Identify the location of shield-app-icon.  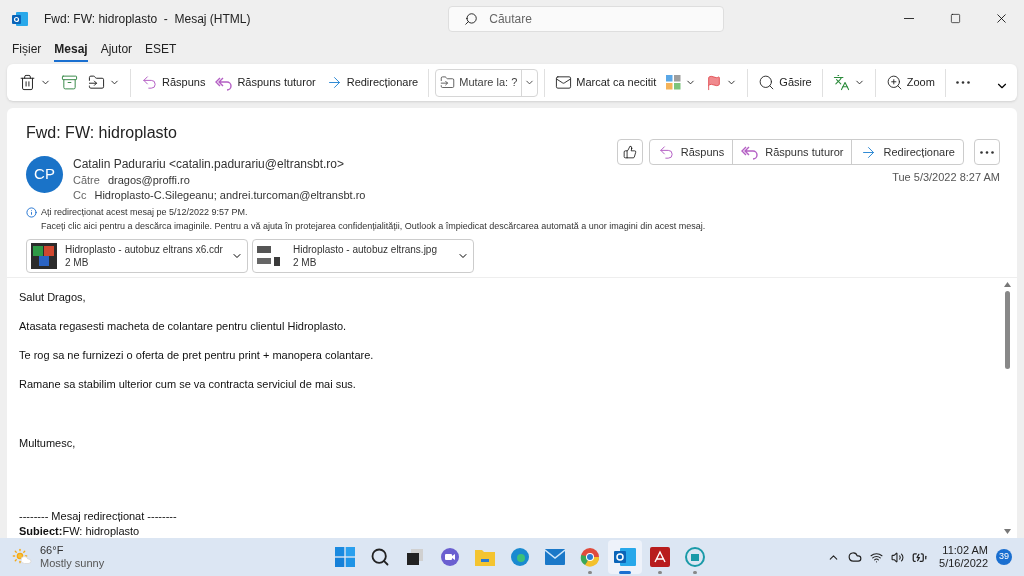
(695, 557).